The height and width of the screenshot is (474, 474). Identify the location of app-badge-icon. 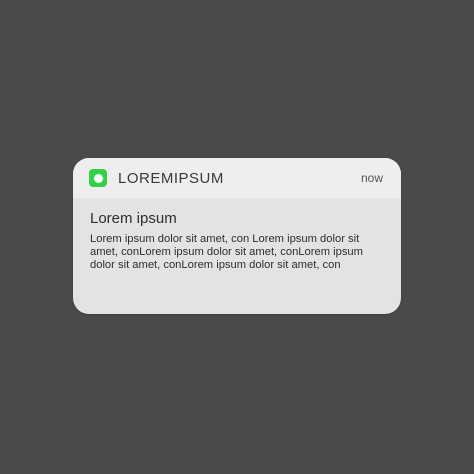
(98, 178).